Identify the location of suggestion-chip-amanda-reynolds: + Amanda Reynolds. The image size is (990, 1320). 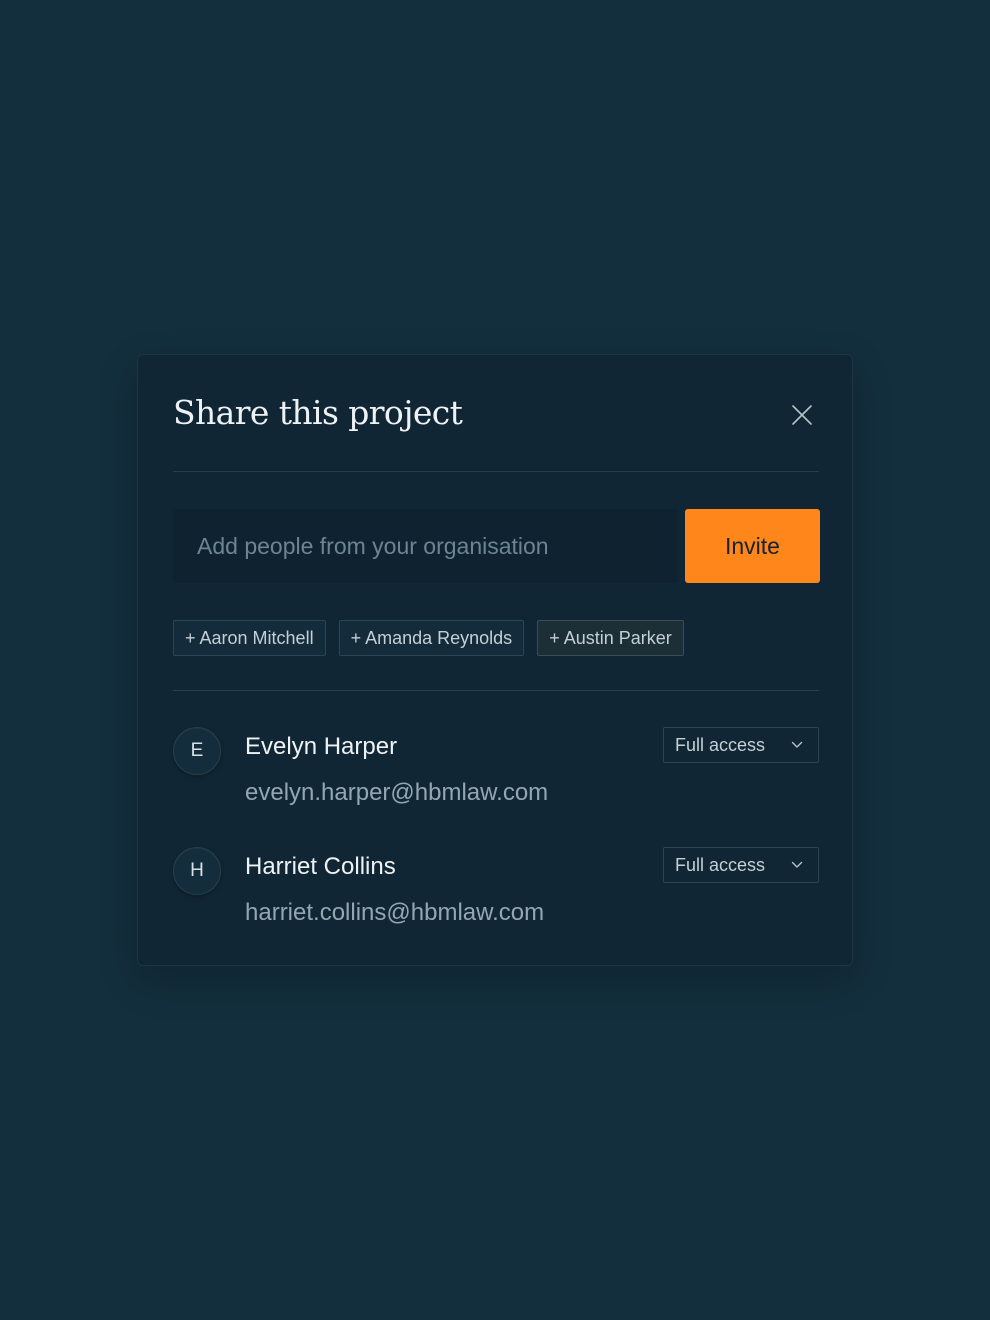
(431, 638).